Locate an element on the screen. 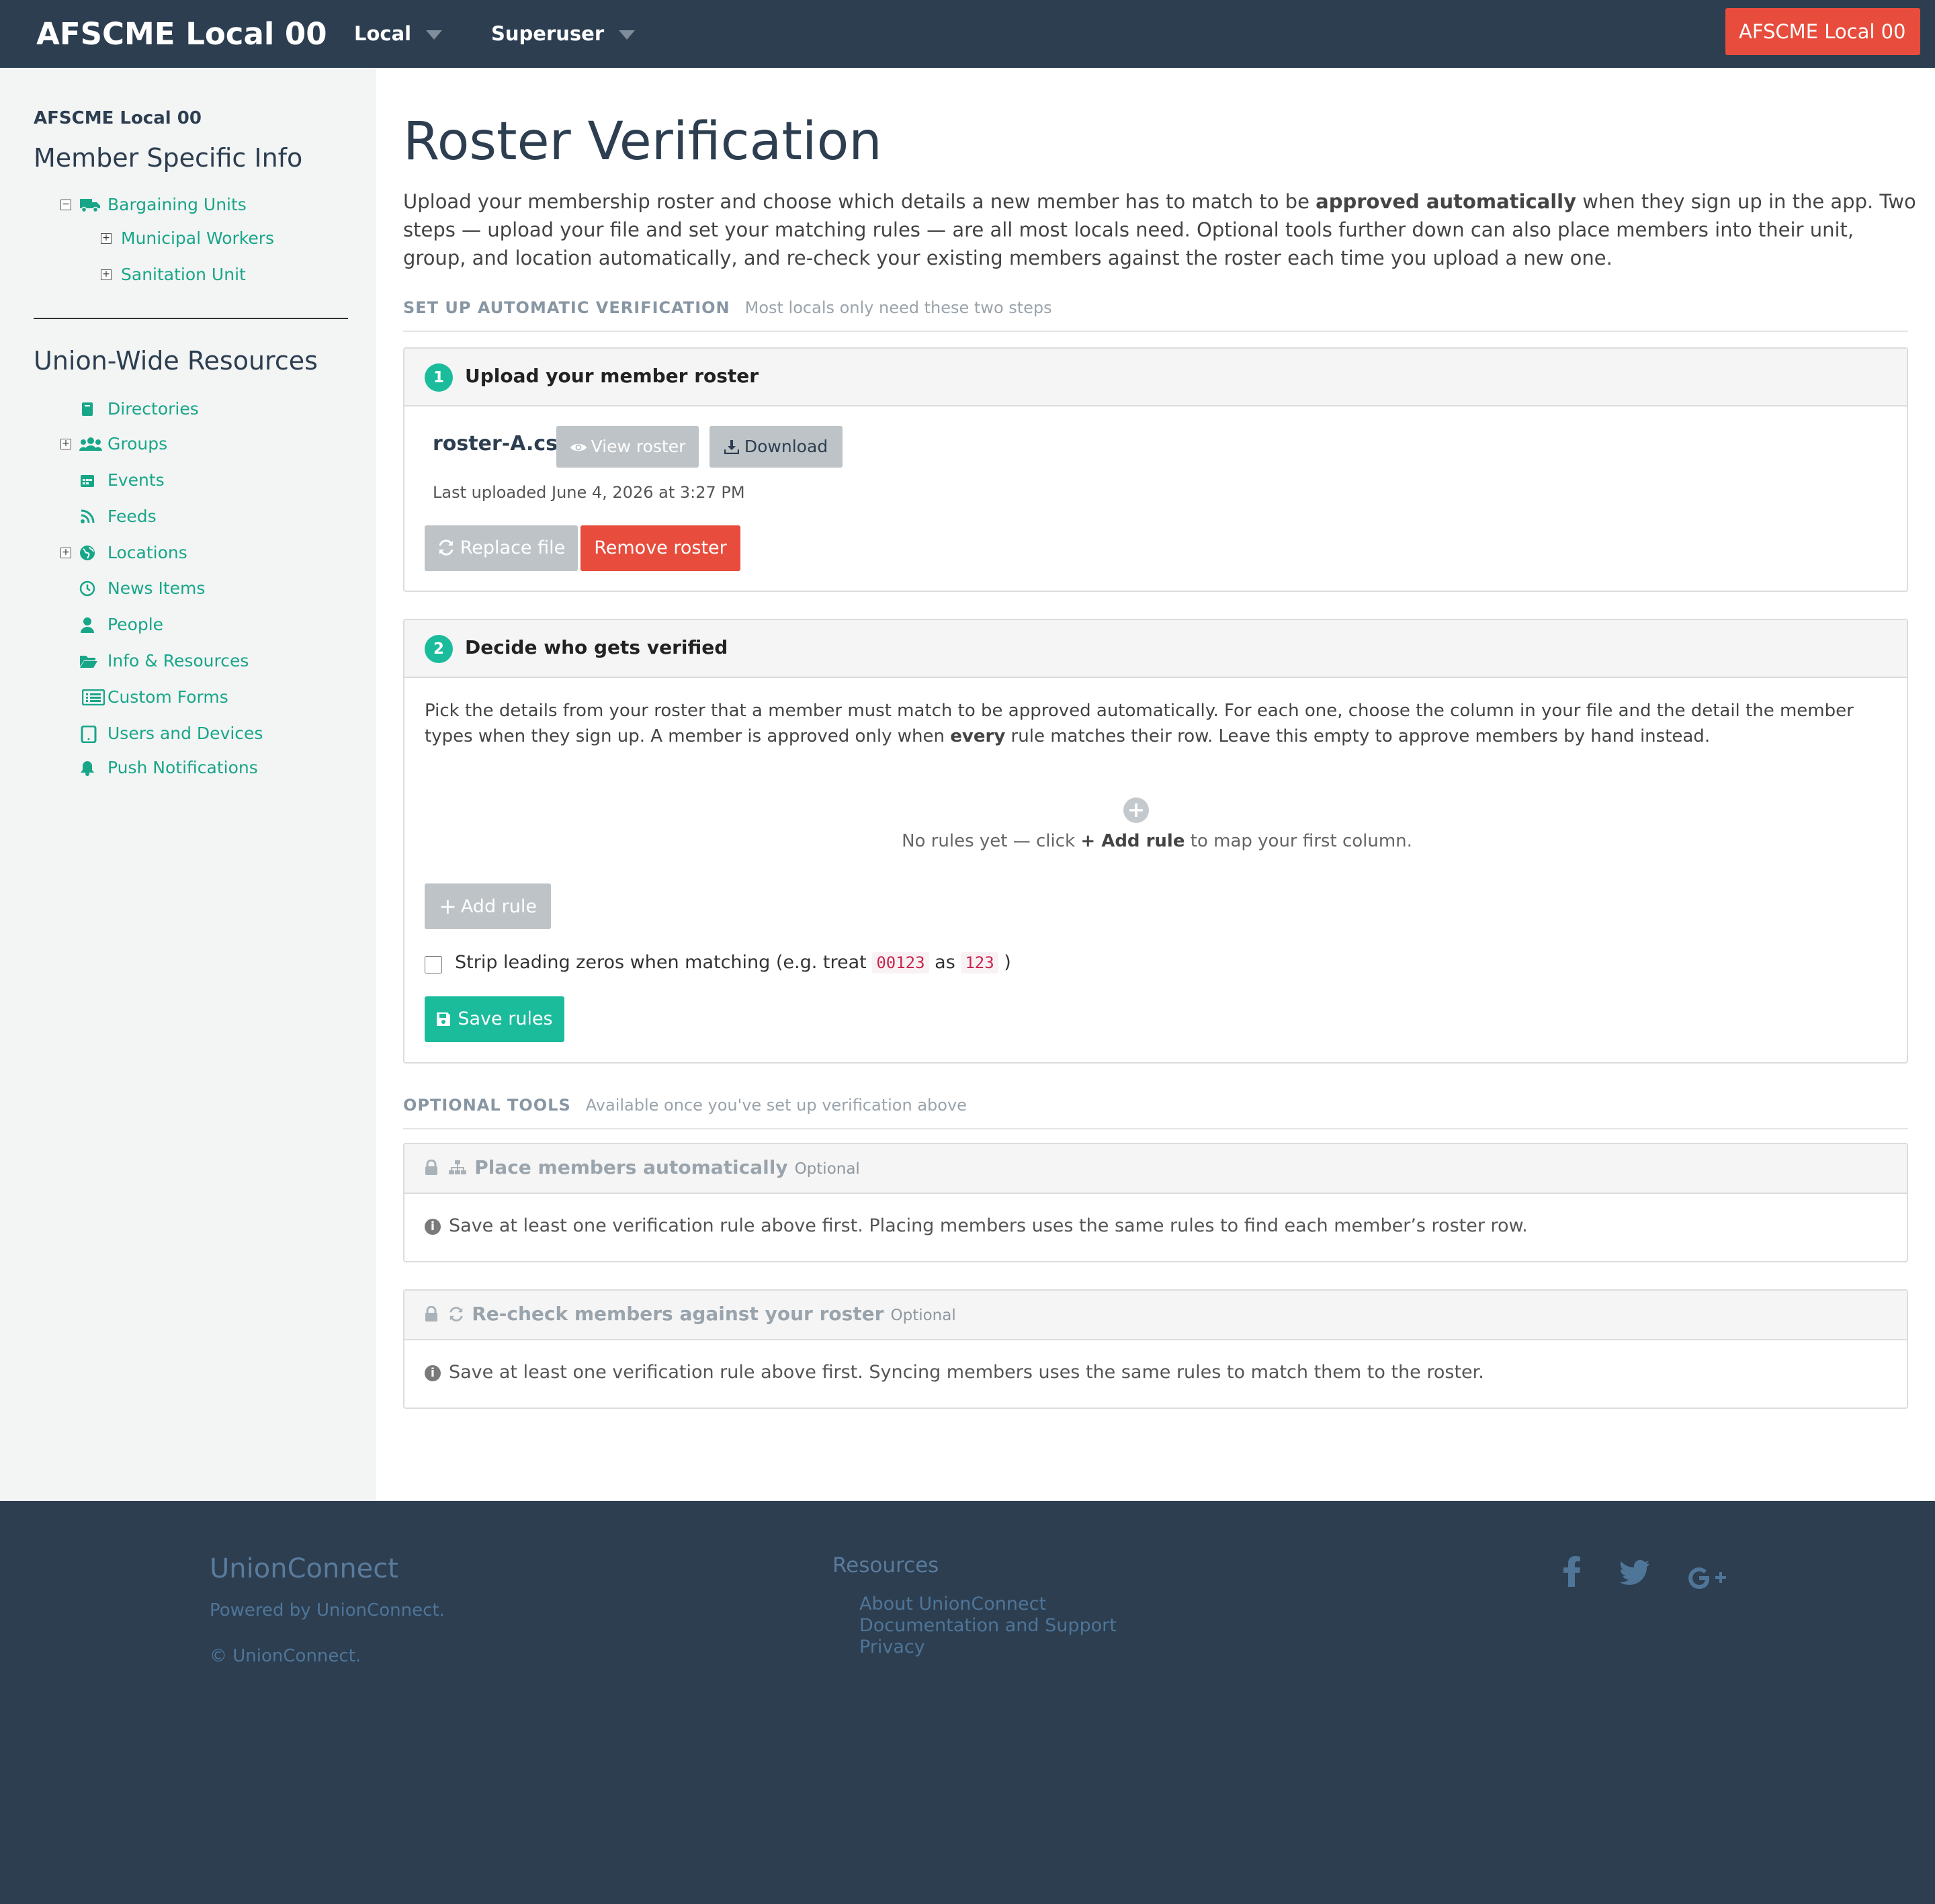  sidebar-item-info-resources: Info & Resources is located at coordinates (178, 662).